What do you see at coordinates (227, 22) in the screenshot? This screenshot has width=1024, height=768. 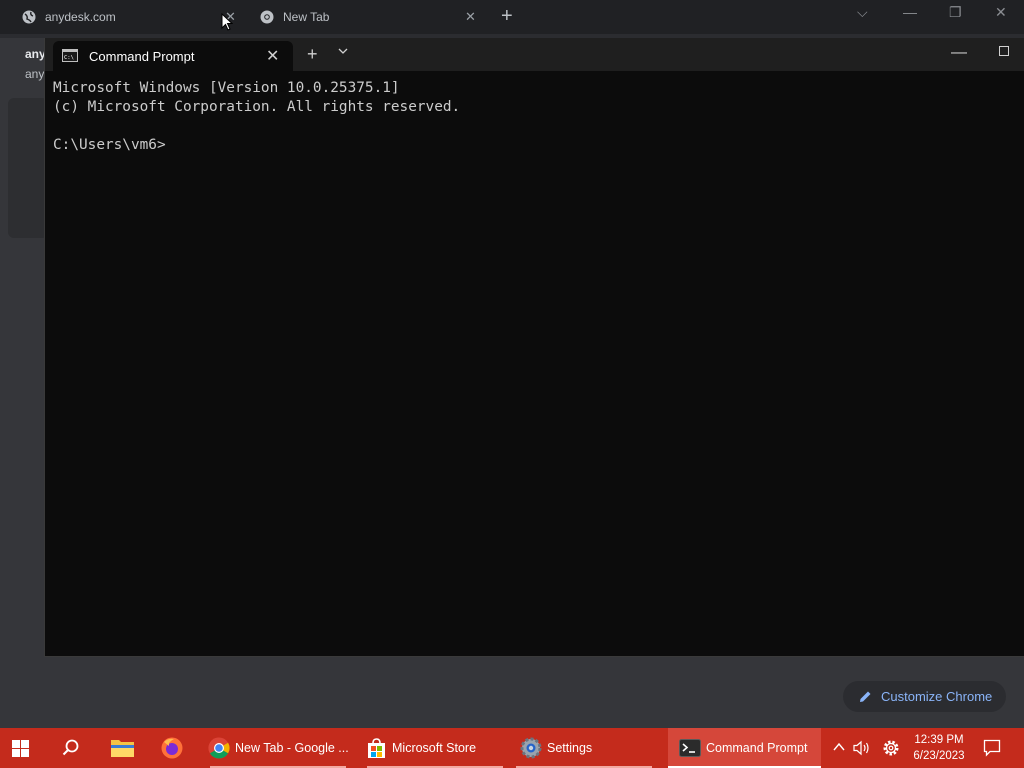 I see `mouse-cursor-icon` at bounding box center [227, 22].